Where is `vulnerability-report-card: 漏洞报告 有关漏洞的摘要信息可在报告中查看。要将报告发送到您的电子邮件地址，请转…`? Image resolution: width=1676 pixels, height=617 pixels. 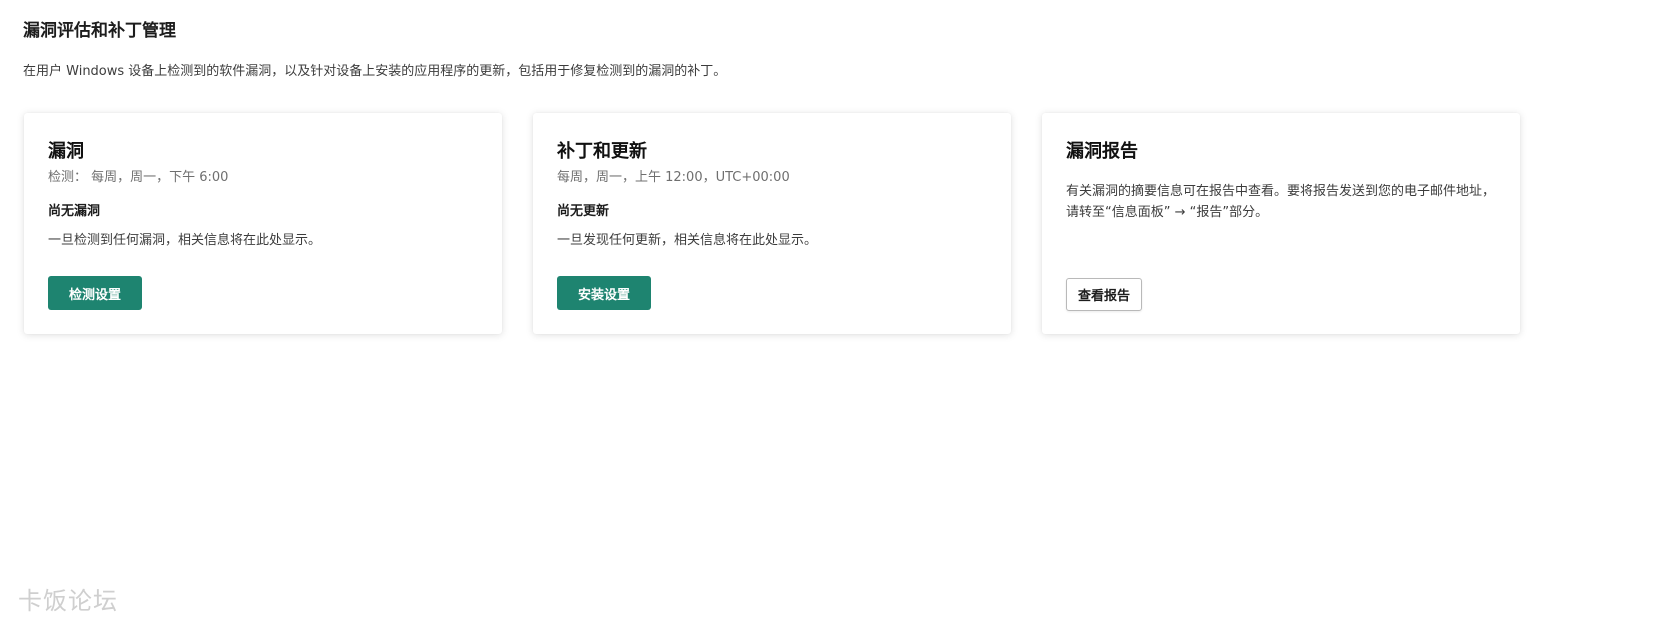
vulnerability-report-card: 漏洞报告 有关漏洞的摘要信息可在报告中查看。要将报告发送到您的电子邮件地址，请转… is located at coordinates (1281, 223).